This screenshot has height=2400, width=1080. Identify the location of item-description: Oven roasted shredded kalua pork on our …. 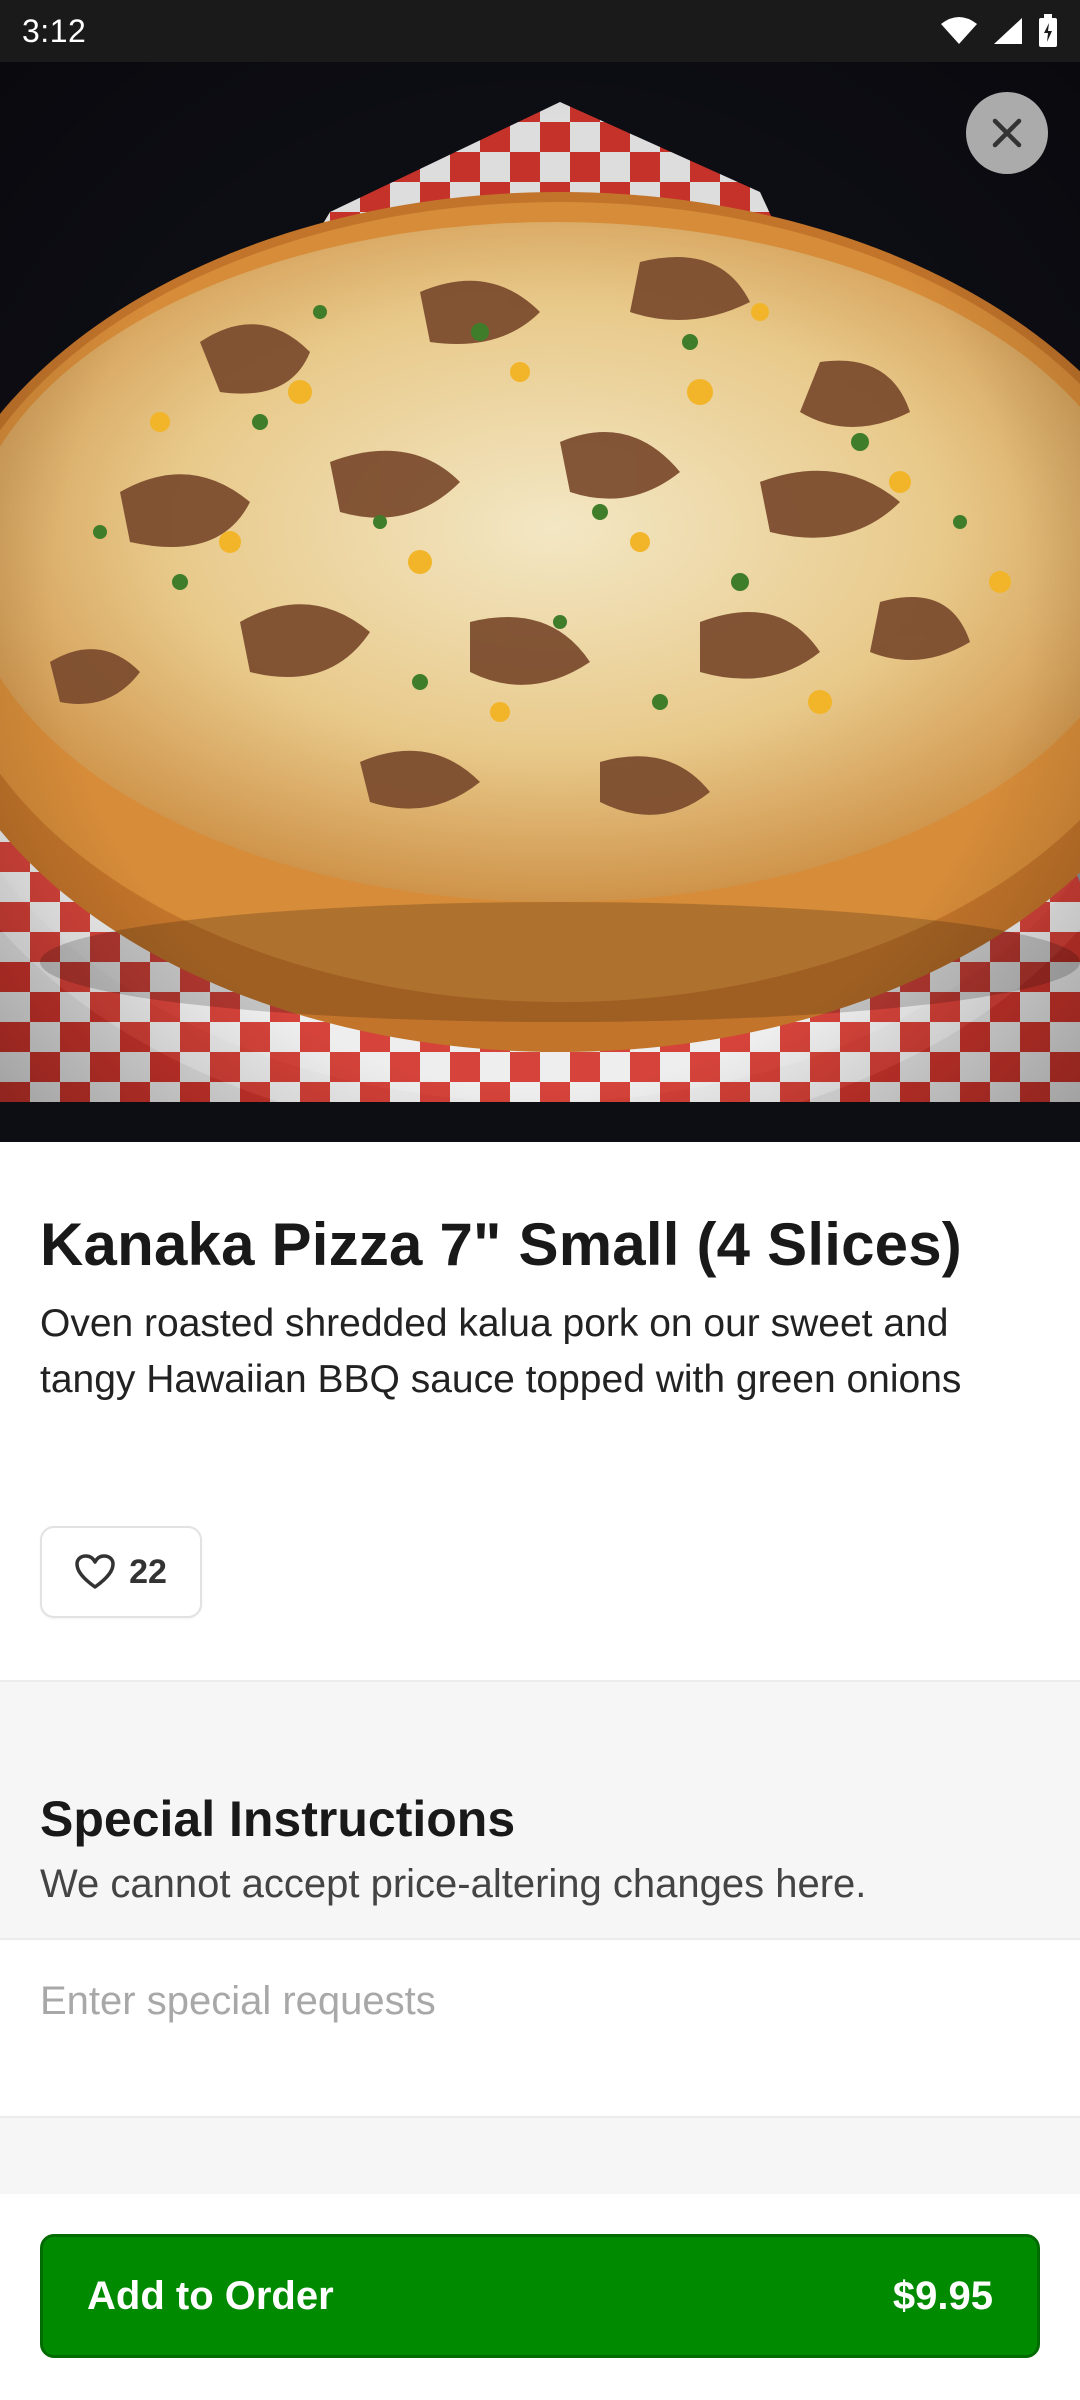
(501, 1351).